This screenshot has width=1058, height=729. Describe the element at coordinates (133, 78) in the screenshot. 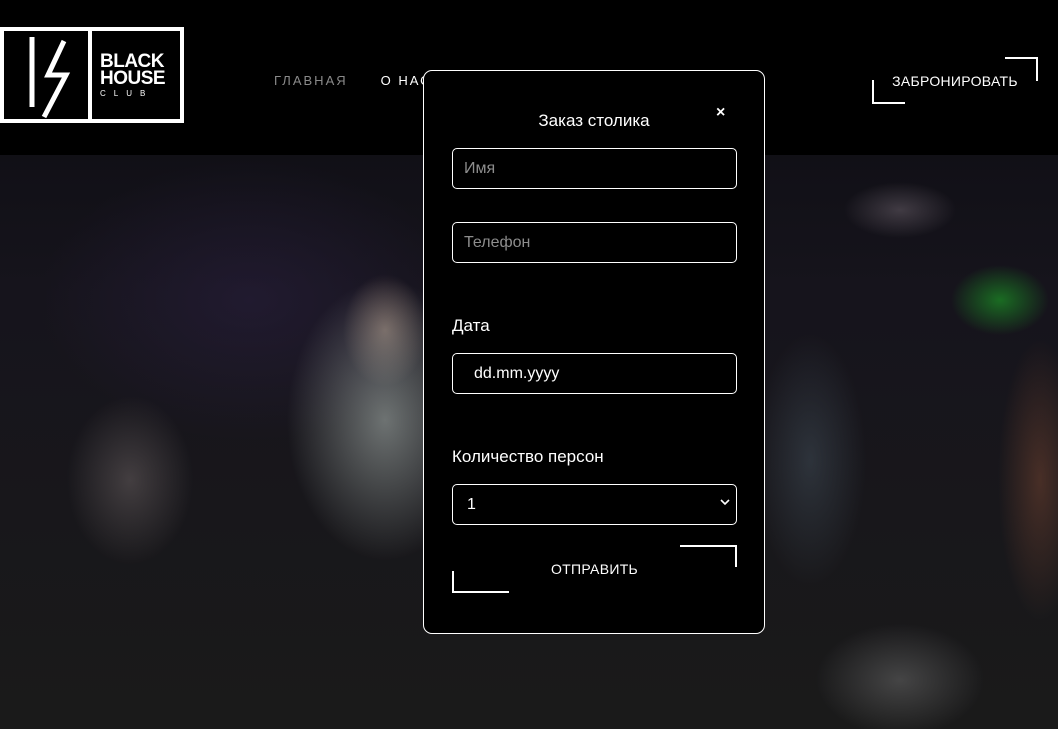

I see `logo-line-house: HOUSE` at that location.